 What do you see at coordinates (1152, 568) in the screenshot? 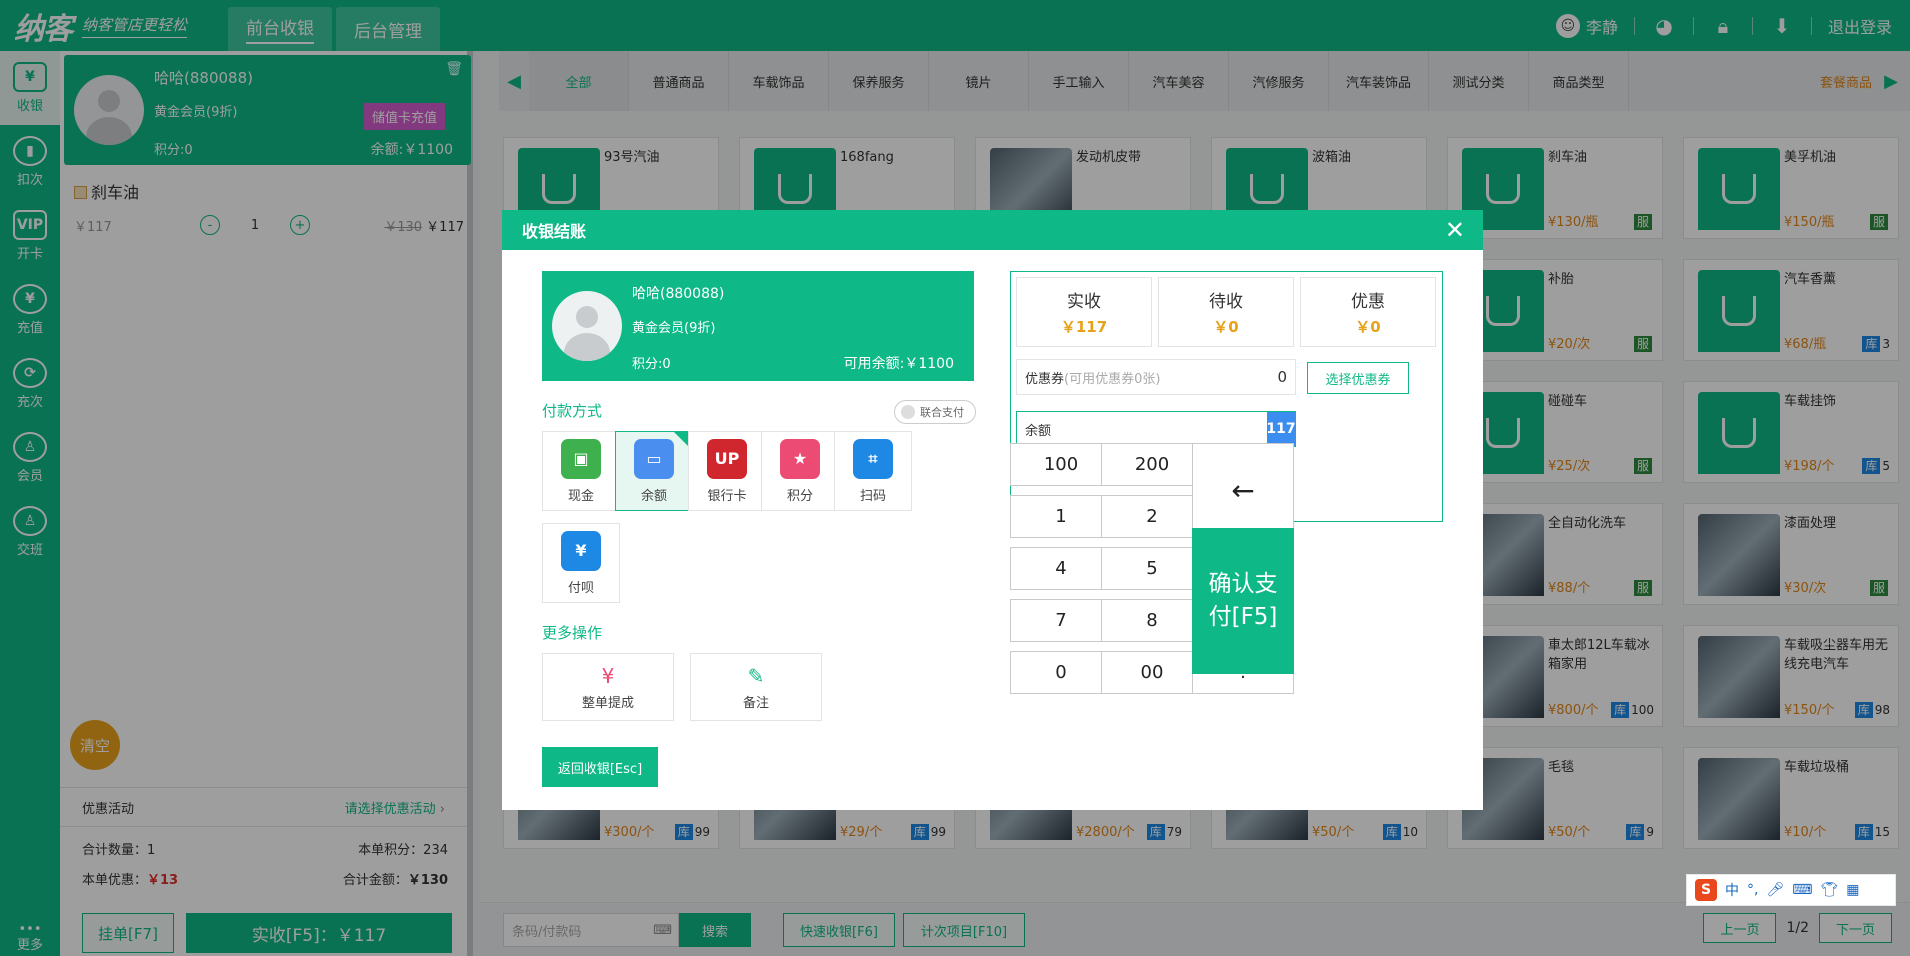
I see `keypad-key: 5` at bounding box center [1152, 568].